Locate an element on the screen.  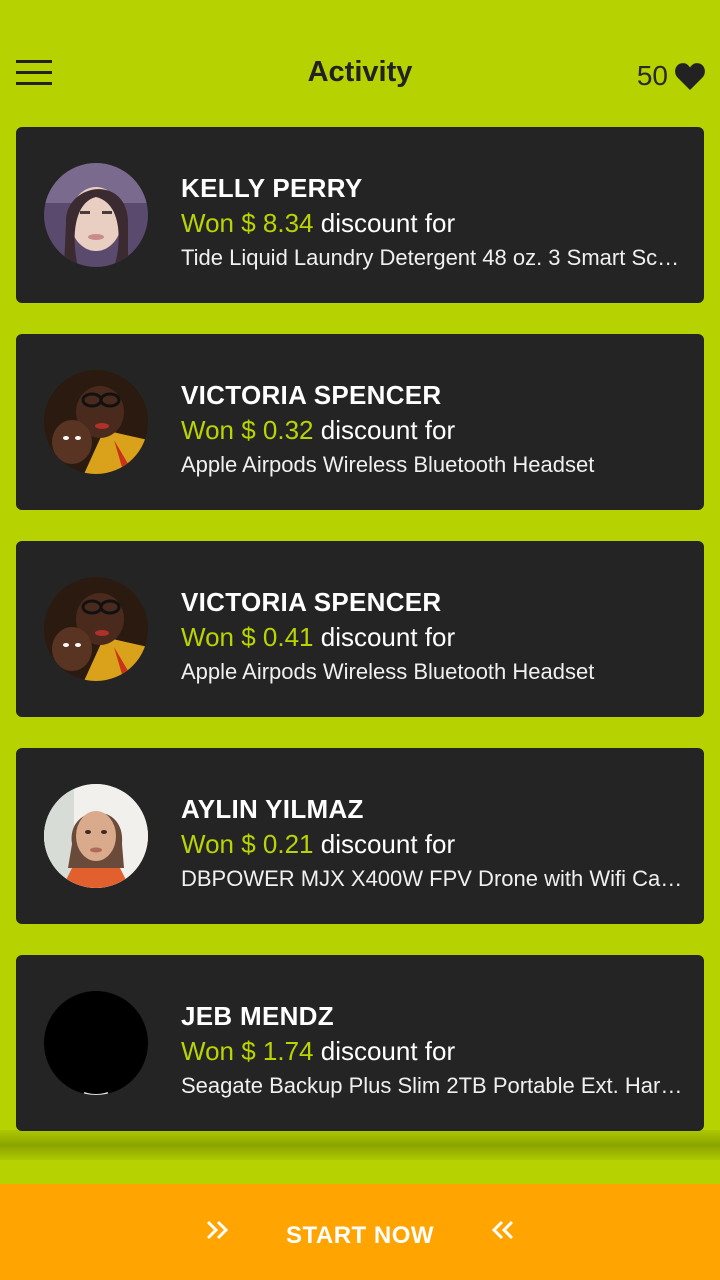
won-line: Won $ 0.41 discount for is located at coordinates (433, 637).